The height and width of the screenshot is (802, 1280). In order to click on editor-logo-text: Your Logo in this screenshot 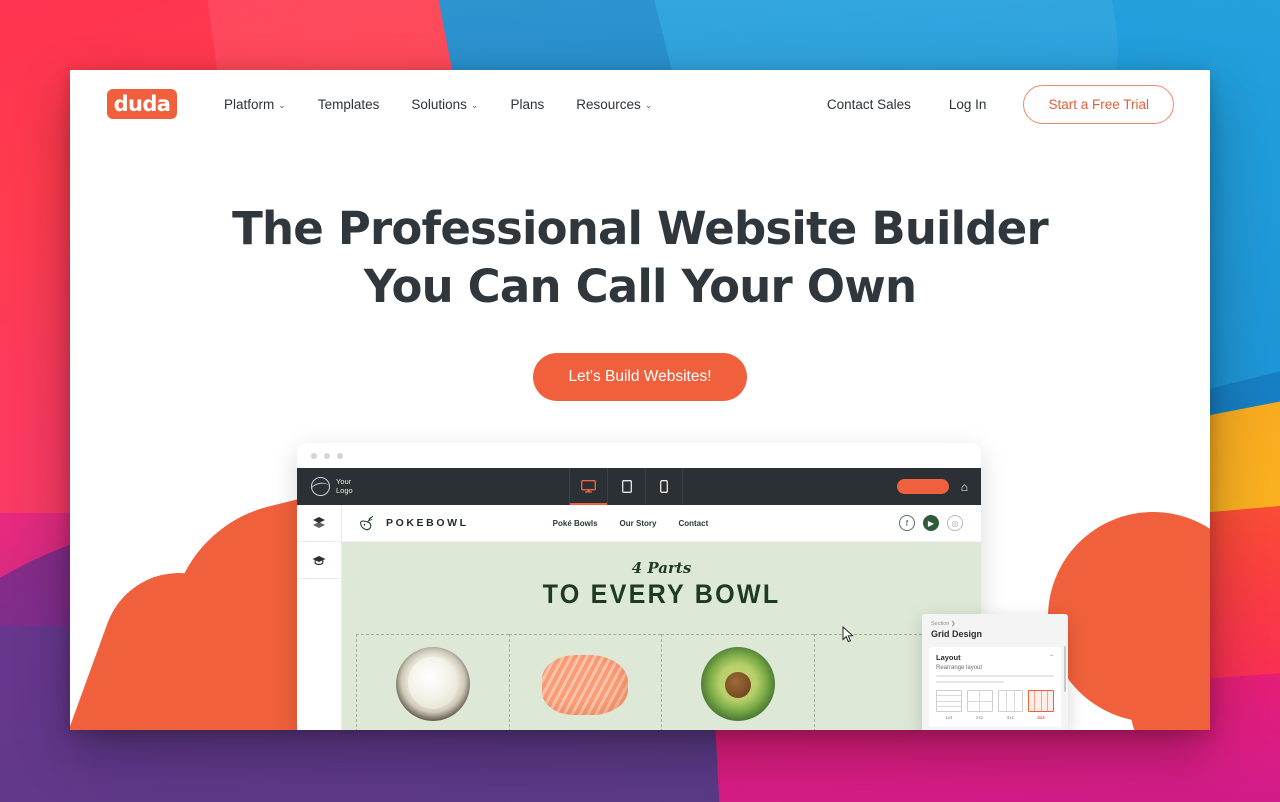, I will do `click(344, 486)`.